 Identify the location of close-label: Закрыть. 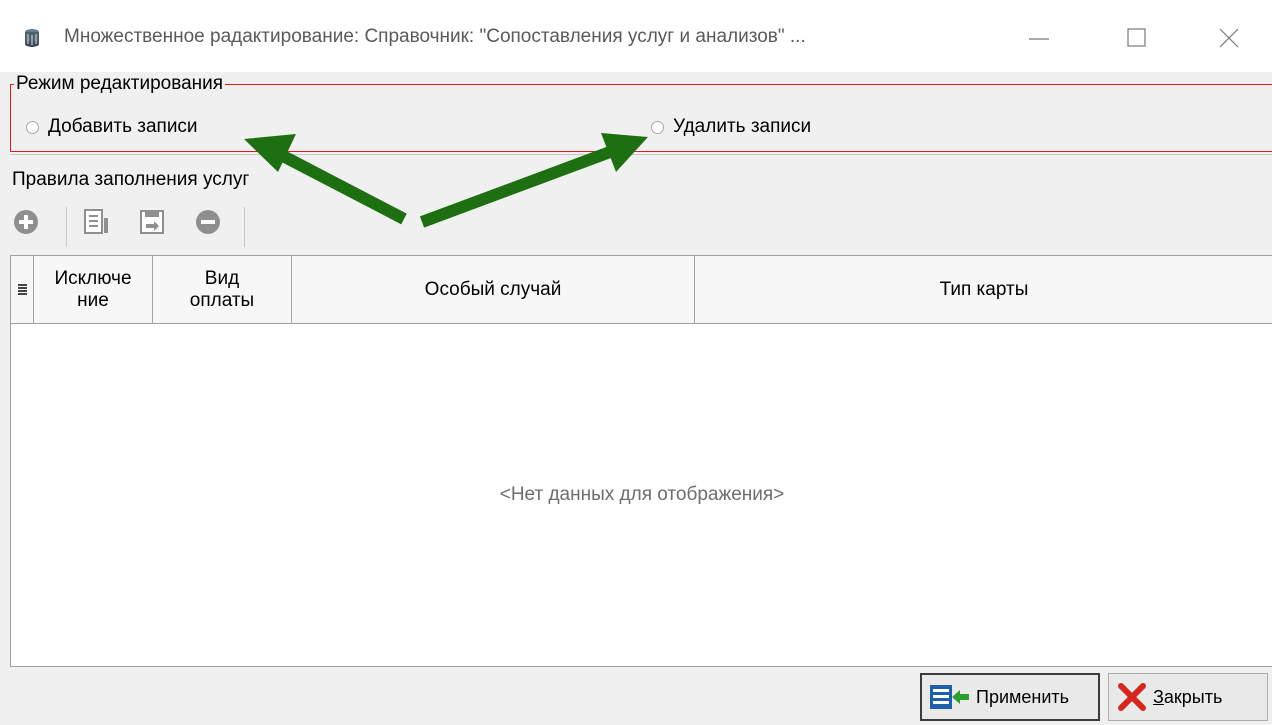
(1188, 696).